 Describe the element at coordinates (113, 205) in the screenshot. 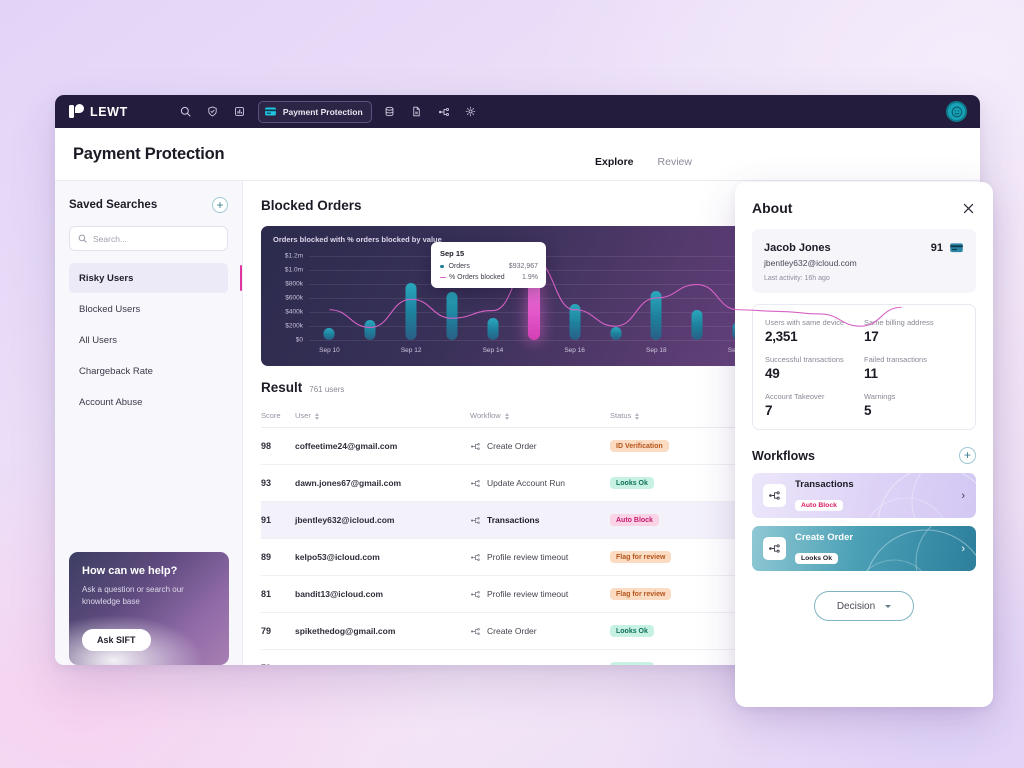

I see `sidebar-title: Saved Searches` at that location.